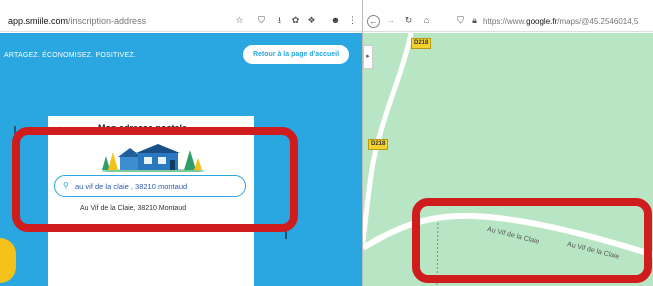  What do you see at coordinates (474, 20) in the screenshot?
I see `lock-icon: 🔒︎` at bounding box center [474, 20].